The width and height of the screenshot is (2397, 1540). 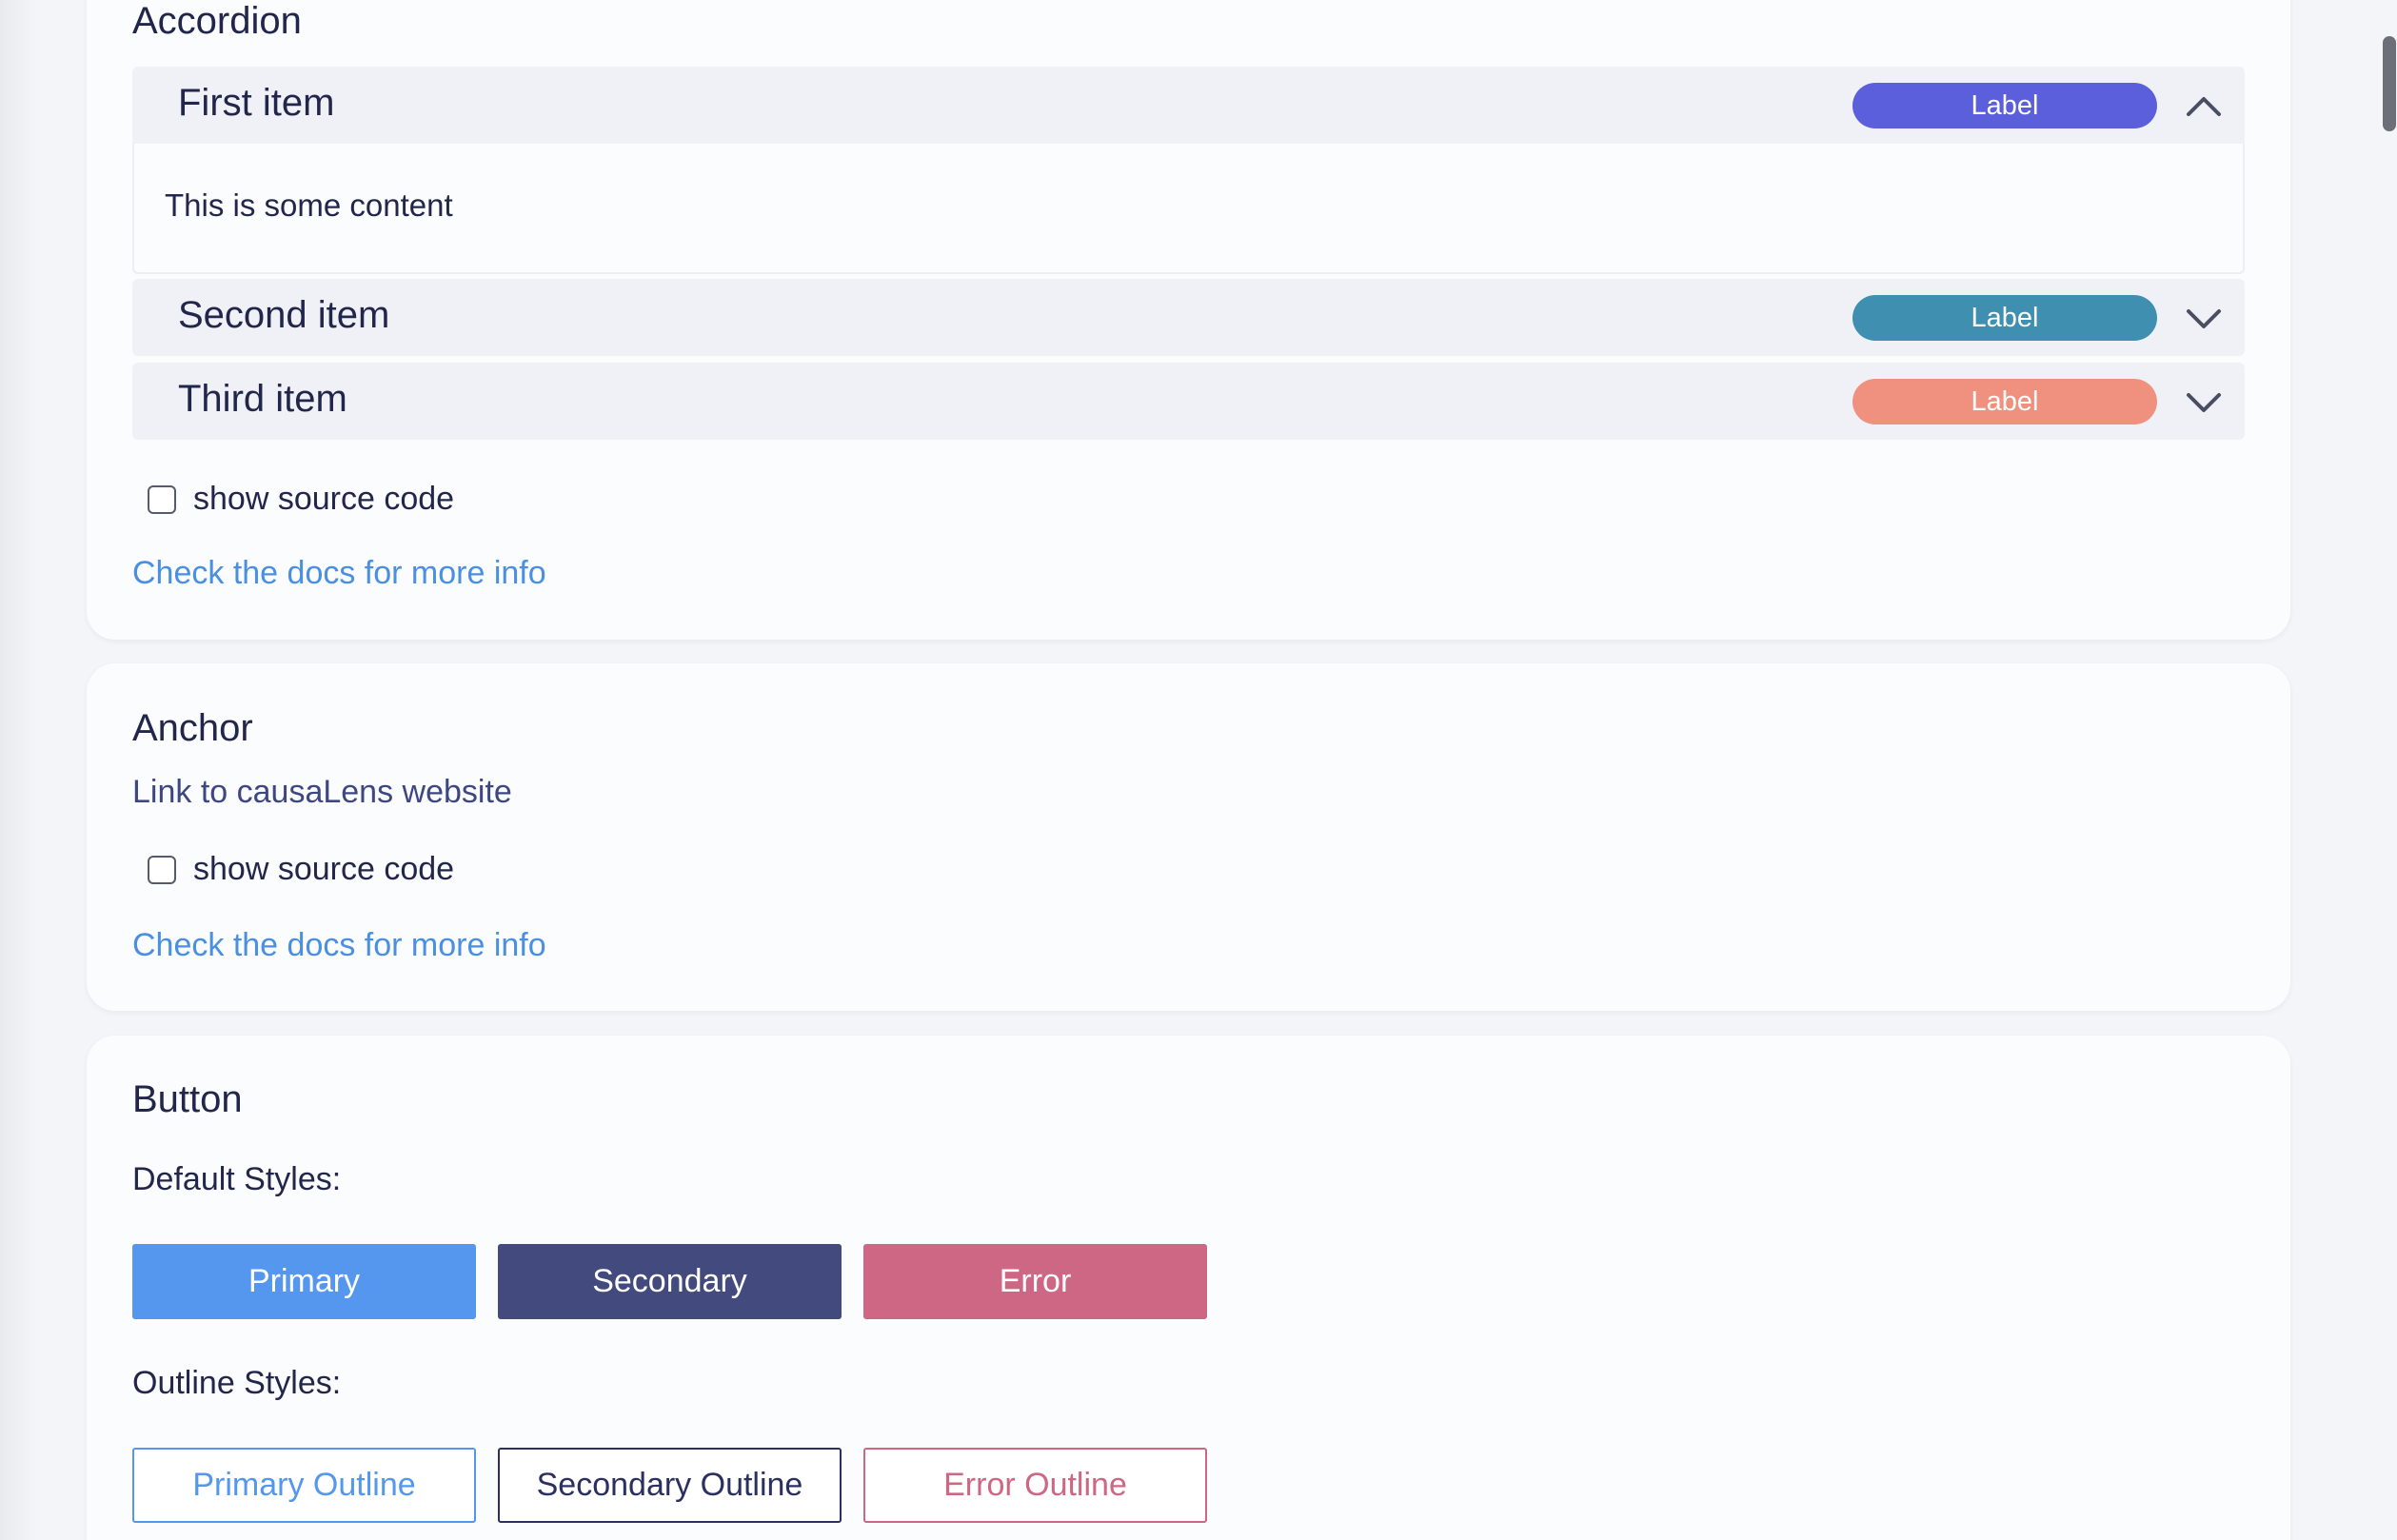 I want to click on accordion-item-second: Second item Label, so click(x=1188, y=317).